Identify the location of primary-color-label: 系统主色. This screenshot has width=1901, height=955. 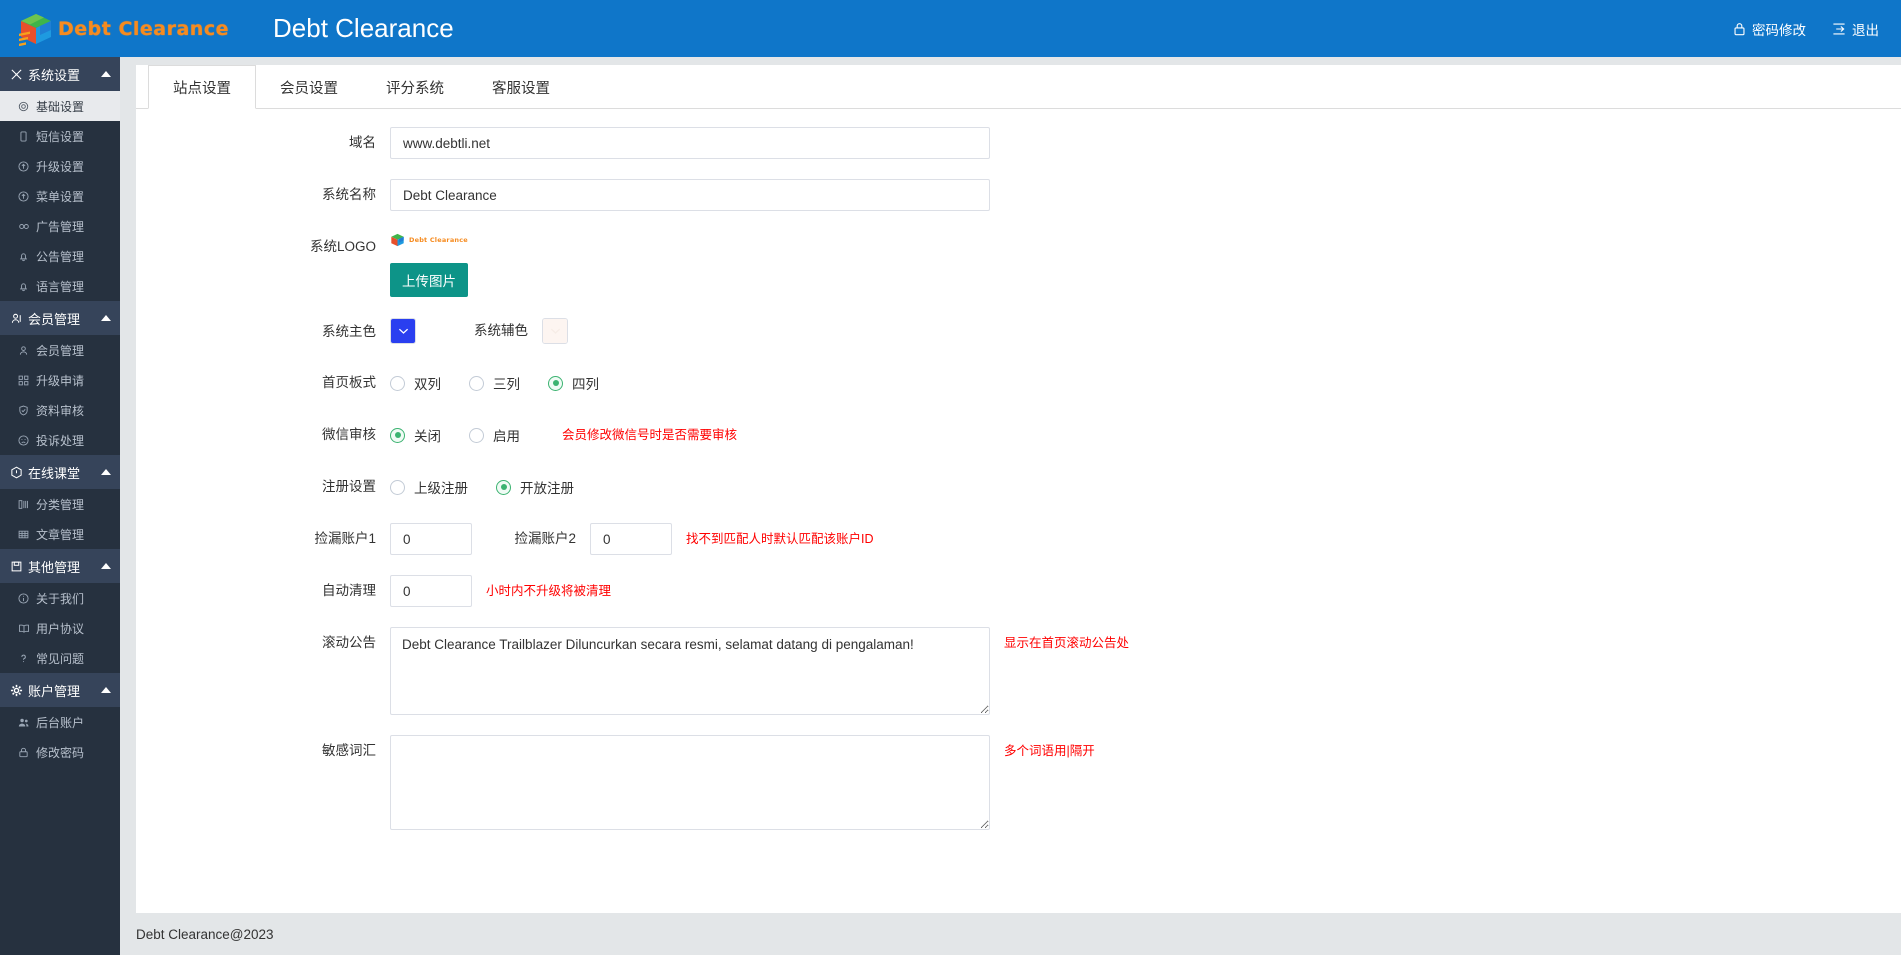
(349, 331).